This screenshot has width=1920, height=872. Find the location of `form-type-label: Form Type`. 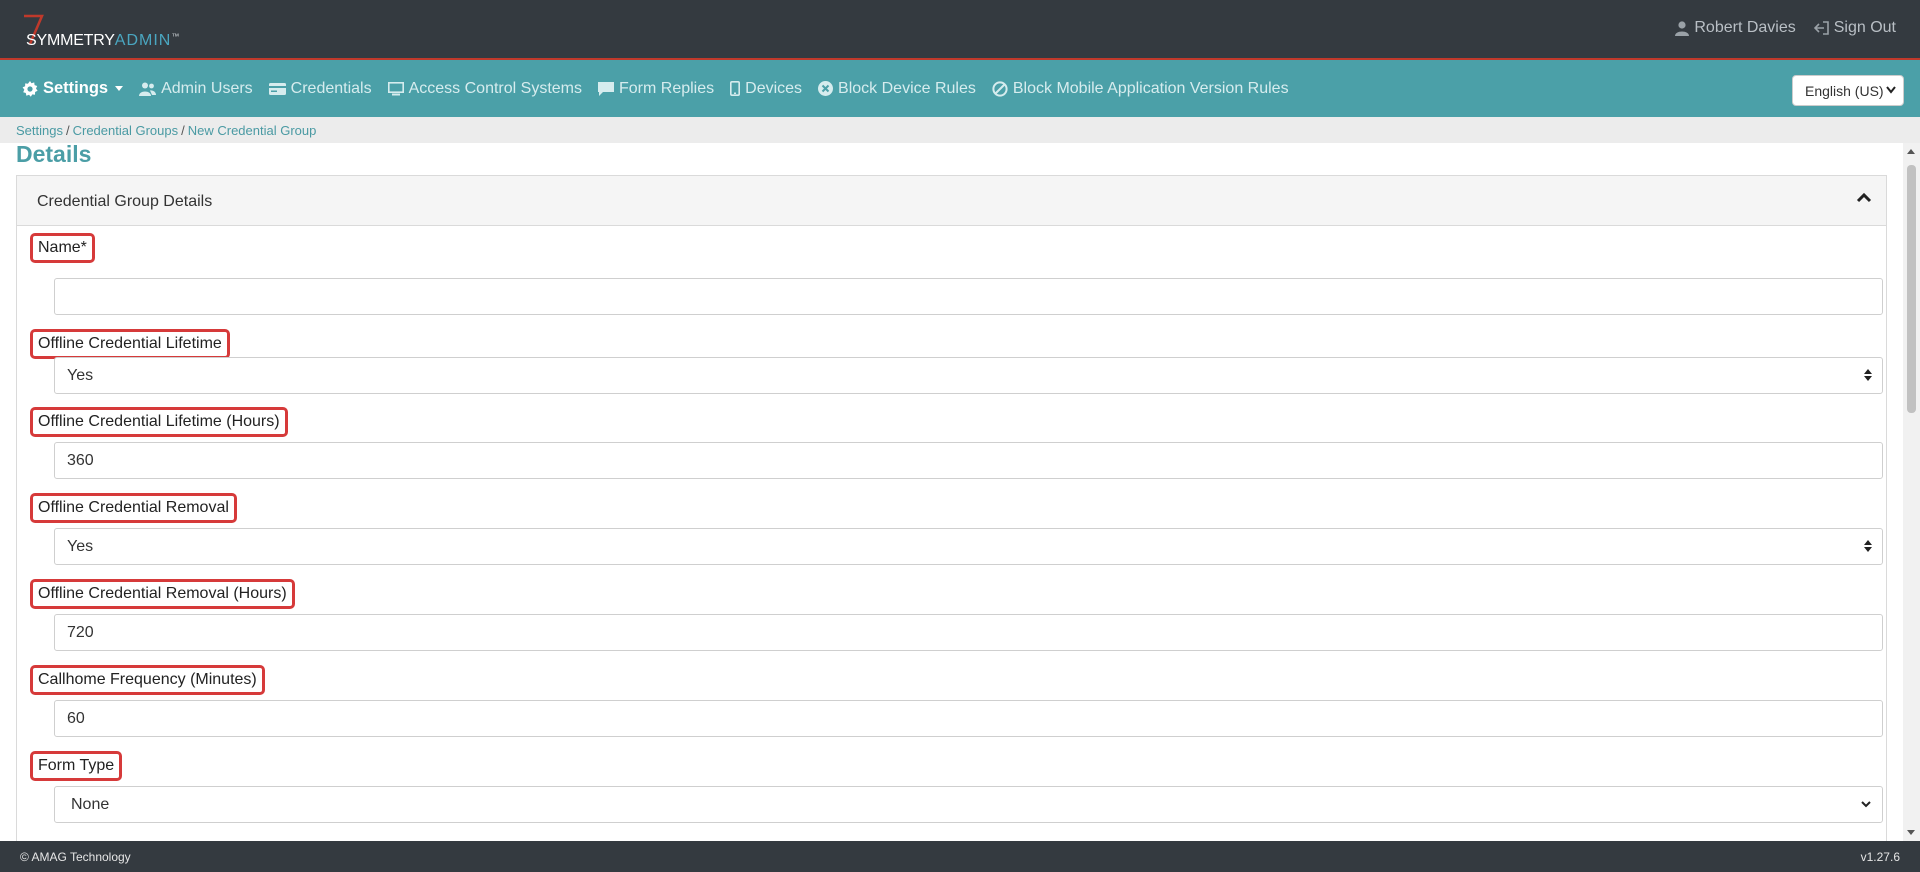

form-type-label: Form Type is located at coordinates (76, 766).